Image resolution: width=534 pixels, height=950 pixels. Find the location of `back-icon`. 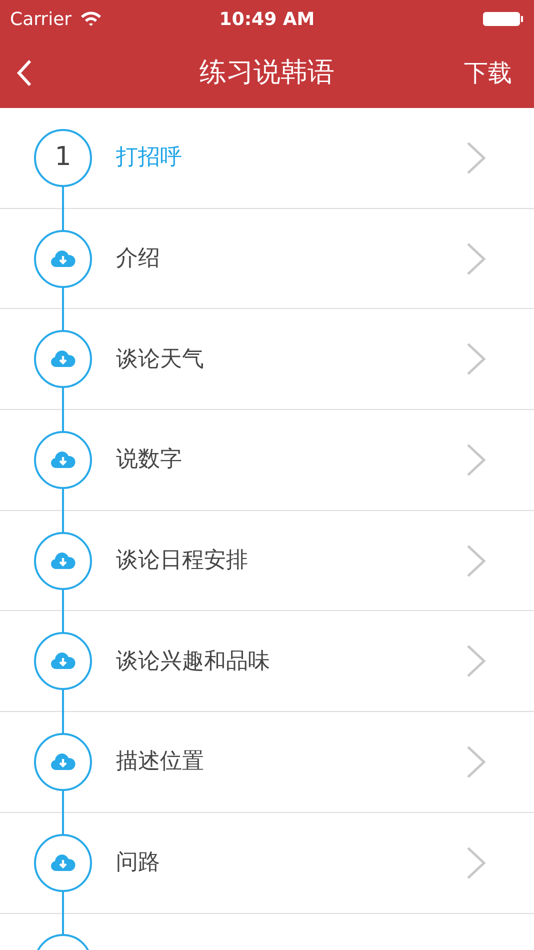

back-icon is located at coordinates (24, 73).